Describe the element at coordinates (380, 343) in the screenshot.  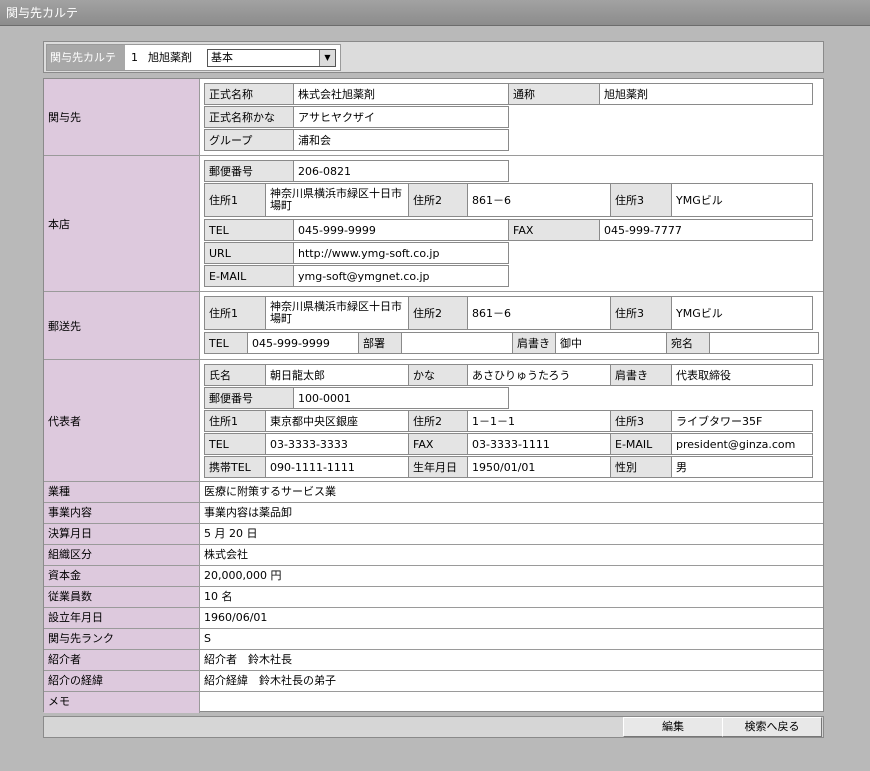
I see `dept-label: 部署` at that location.